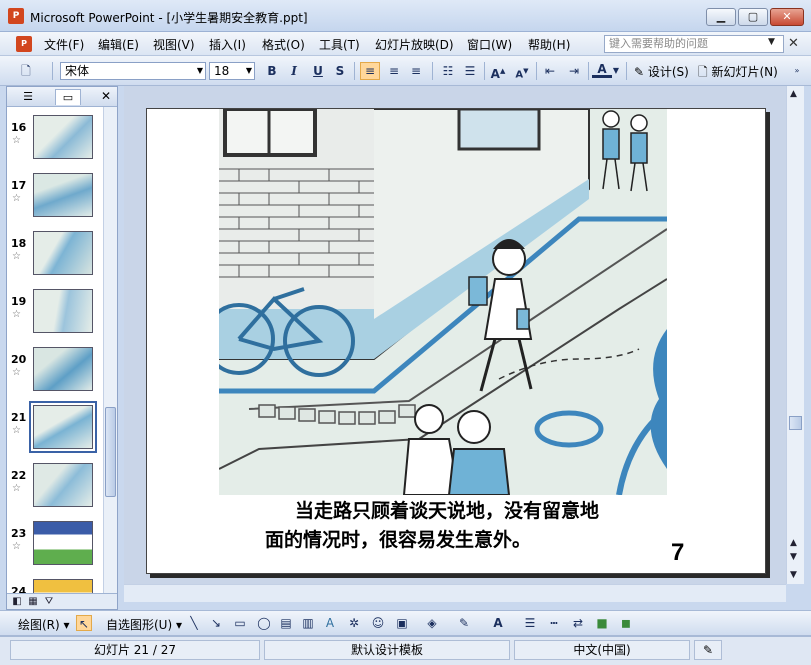 This screenshot has height=665, width=811. What do you see at coordinates (432, 623) in the screenshot?
I see `fill-color-icon: ◈` at bounding box center [432, 623].